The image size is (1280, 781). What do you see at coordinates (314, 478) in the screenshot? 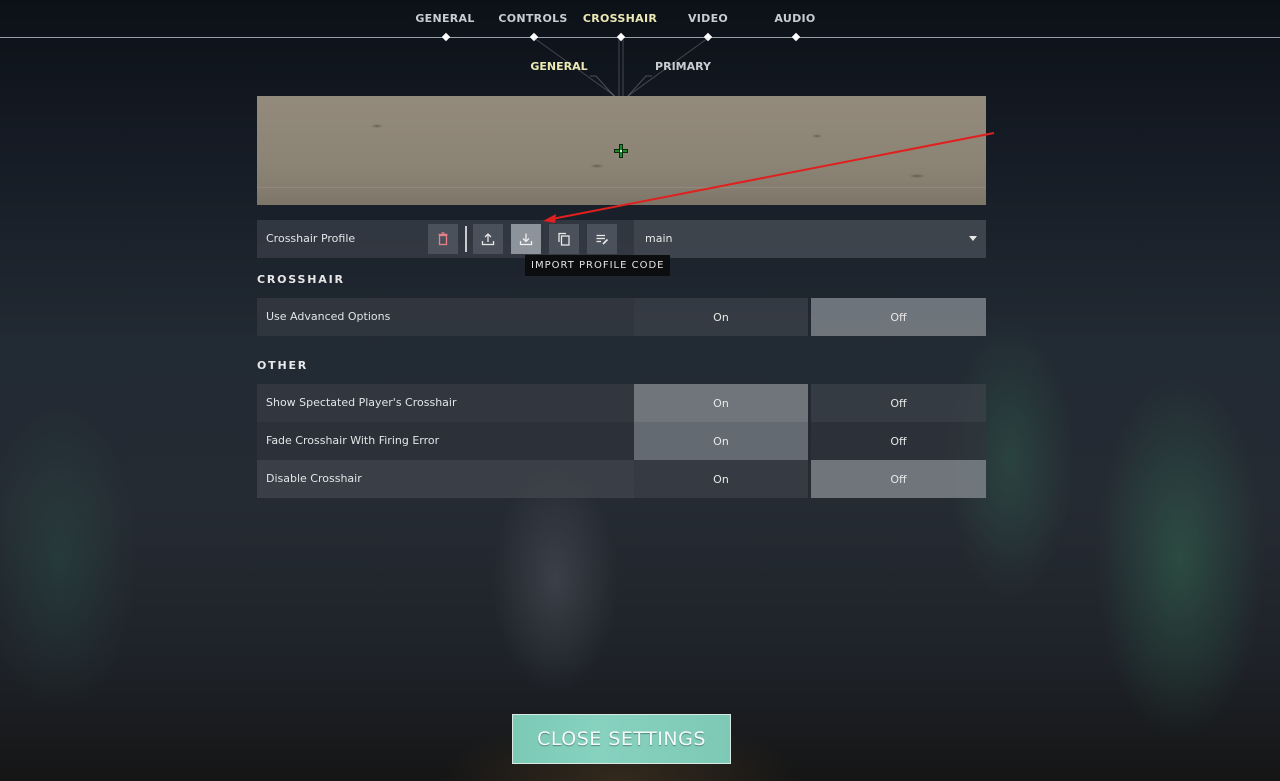
I see `setting-label: Disable Crosshair` at bounding box center [314, 478].